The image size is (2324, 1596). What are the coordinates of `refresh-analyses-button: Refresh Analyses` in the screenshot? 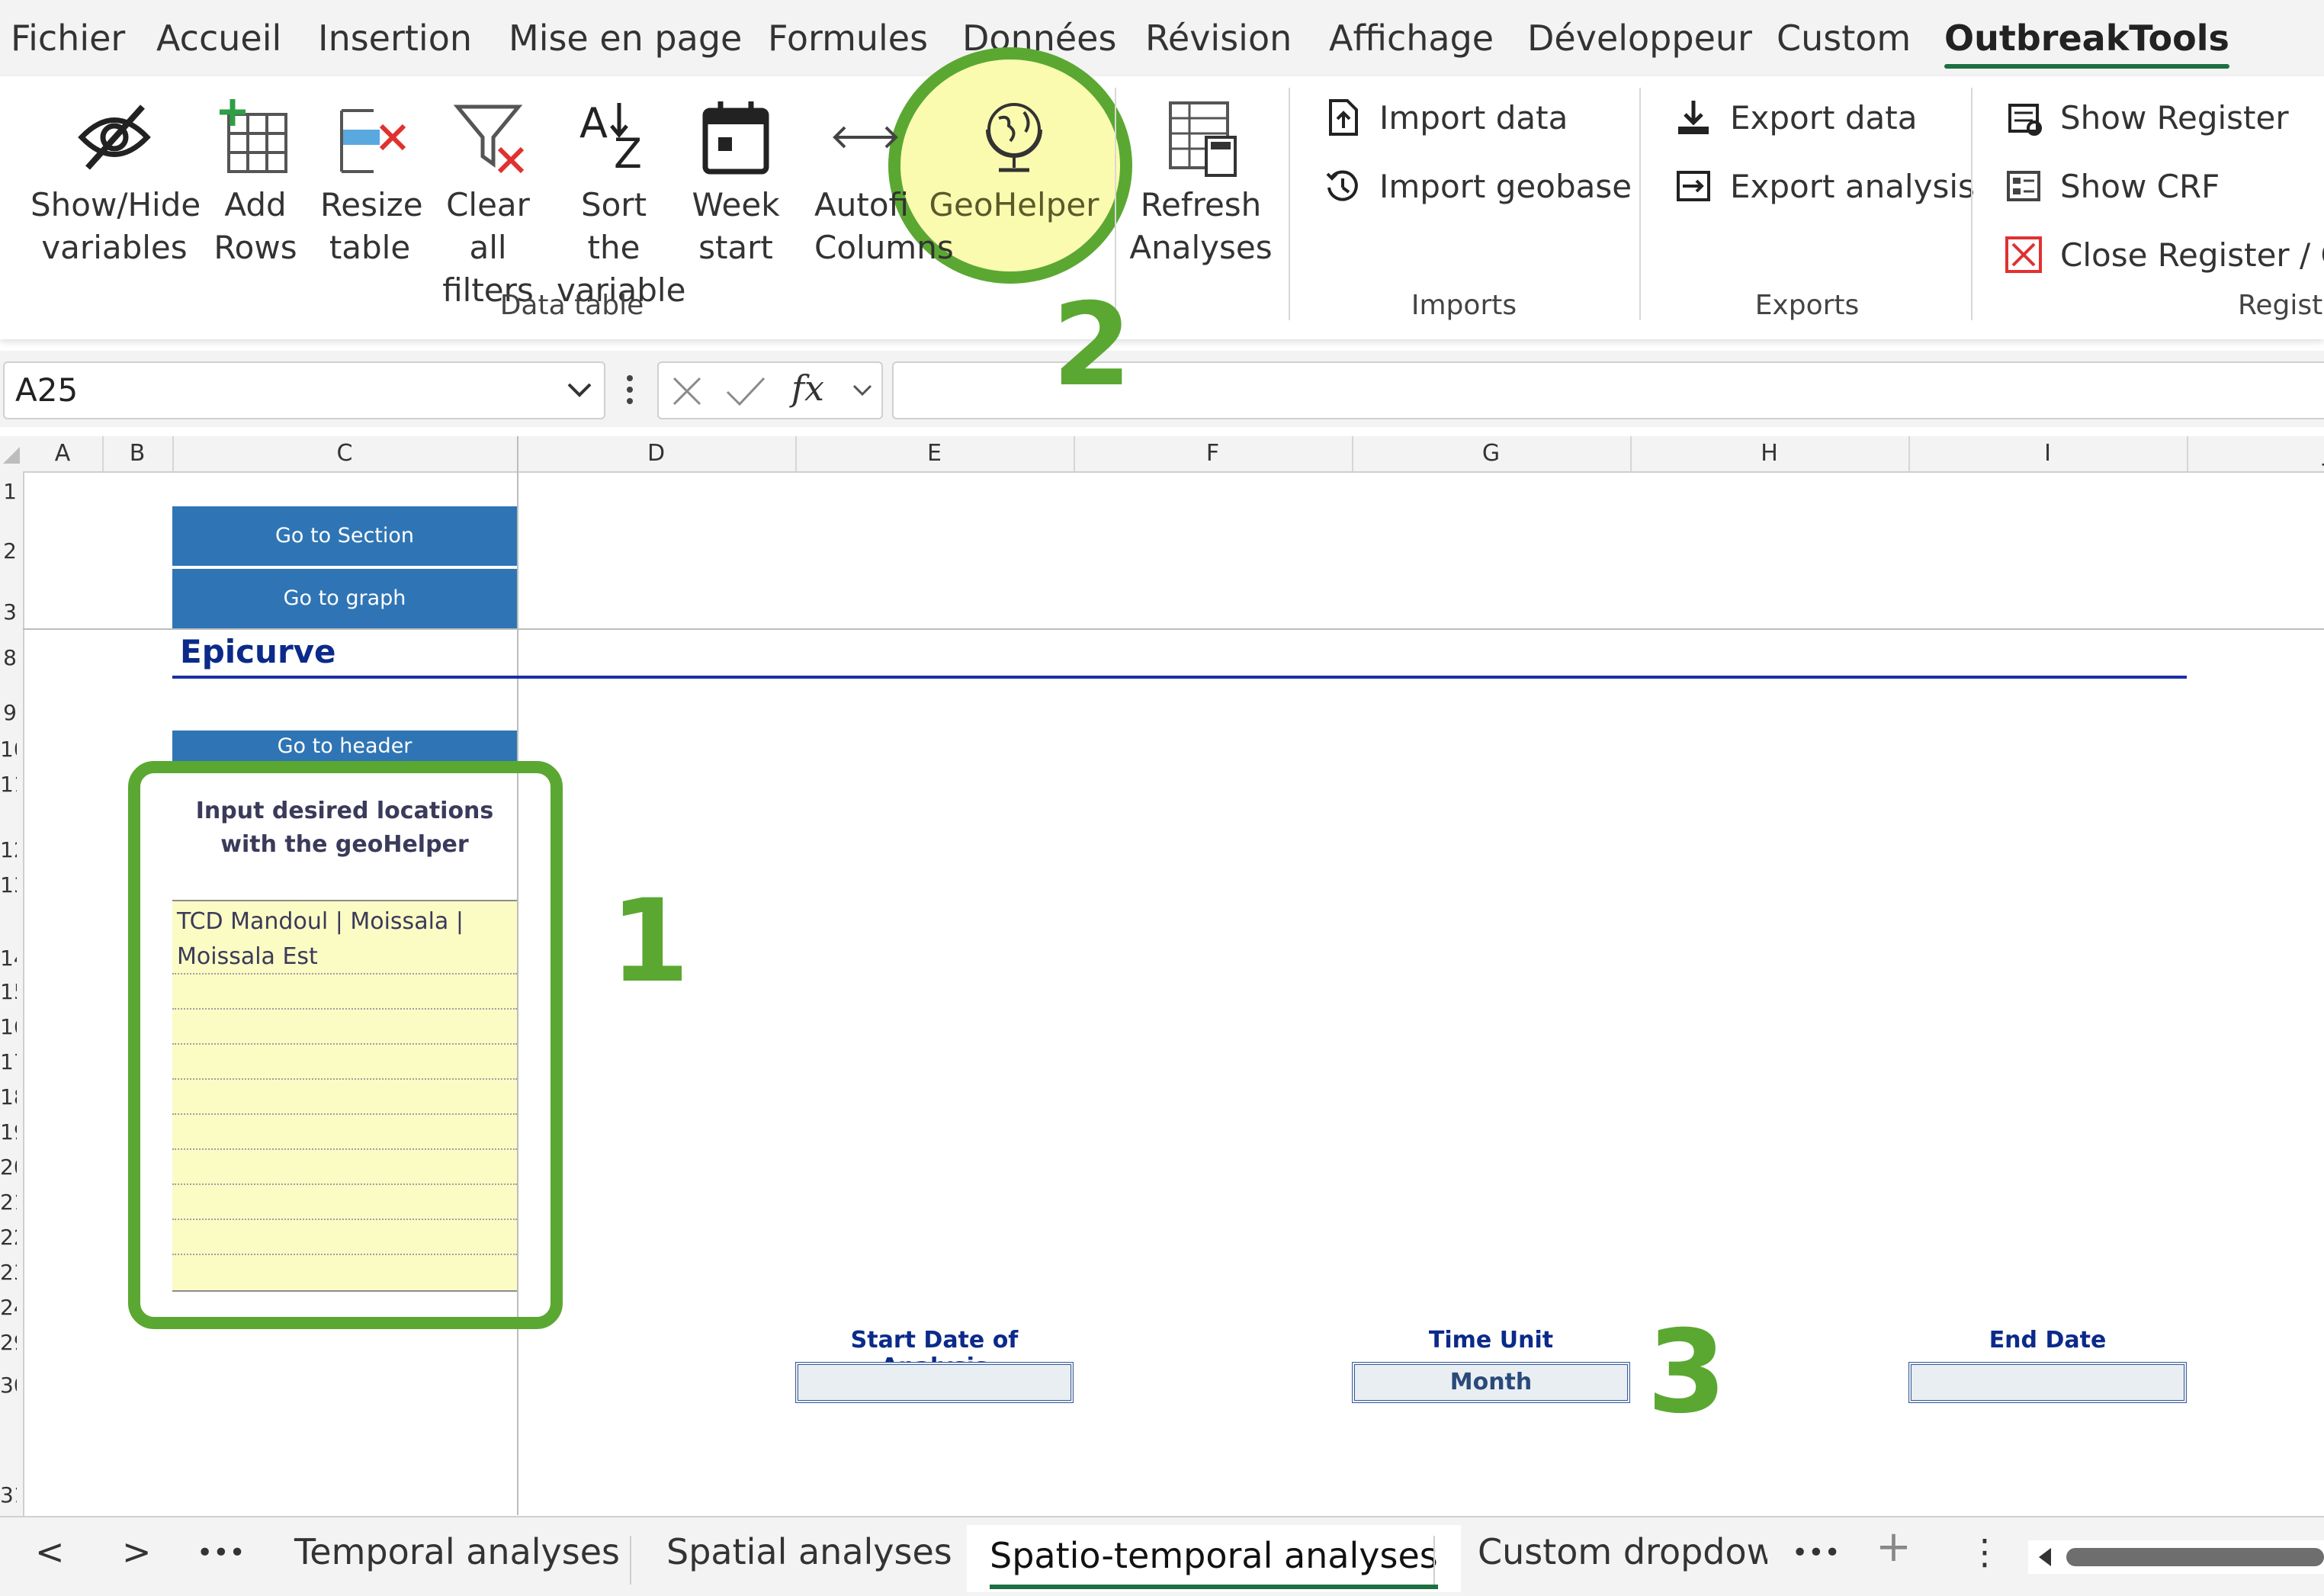 It's located at (1200, 182).